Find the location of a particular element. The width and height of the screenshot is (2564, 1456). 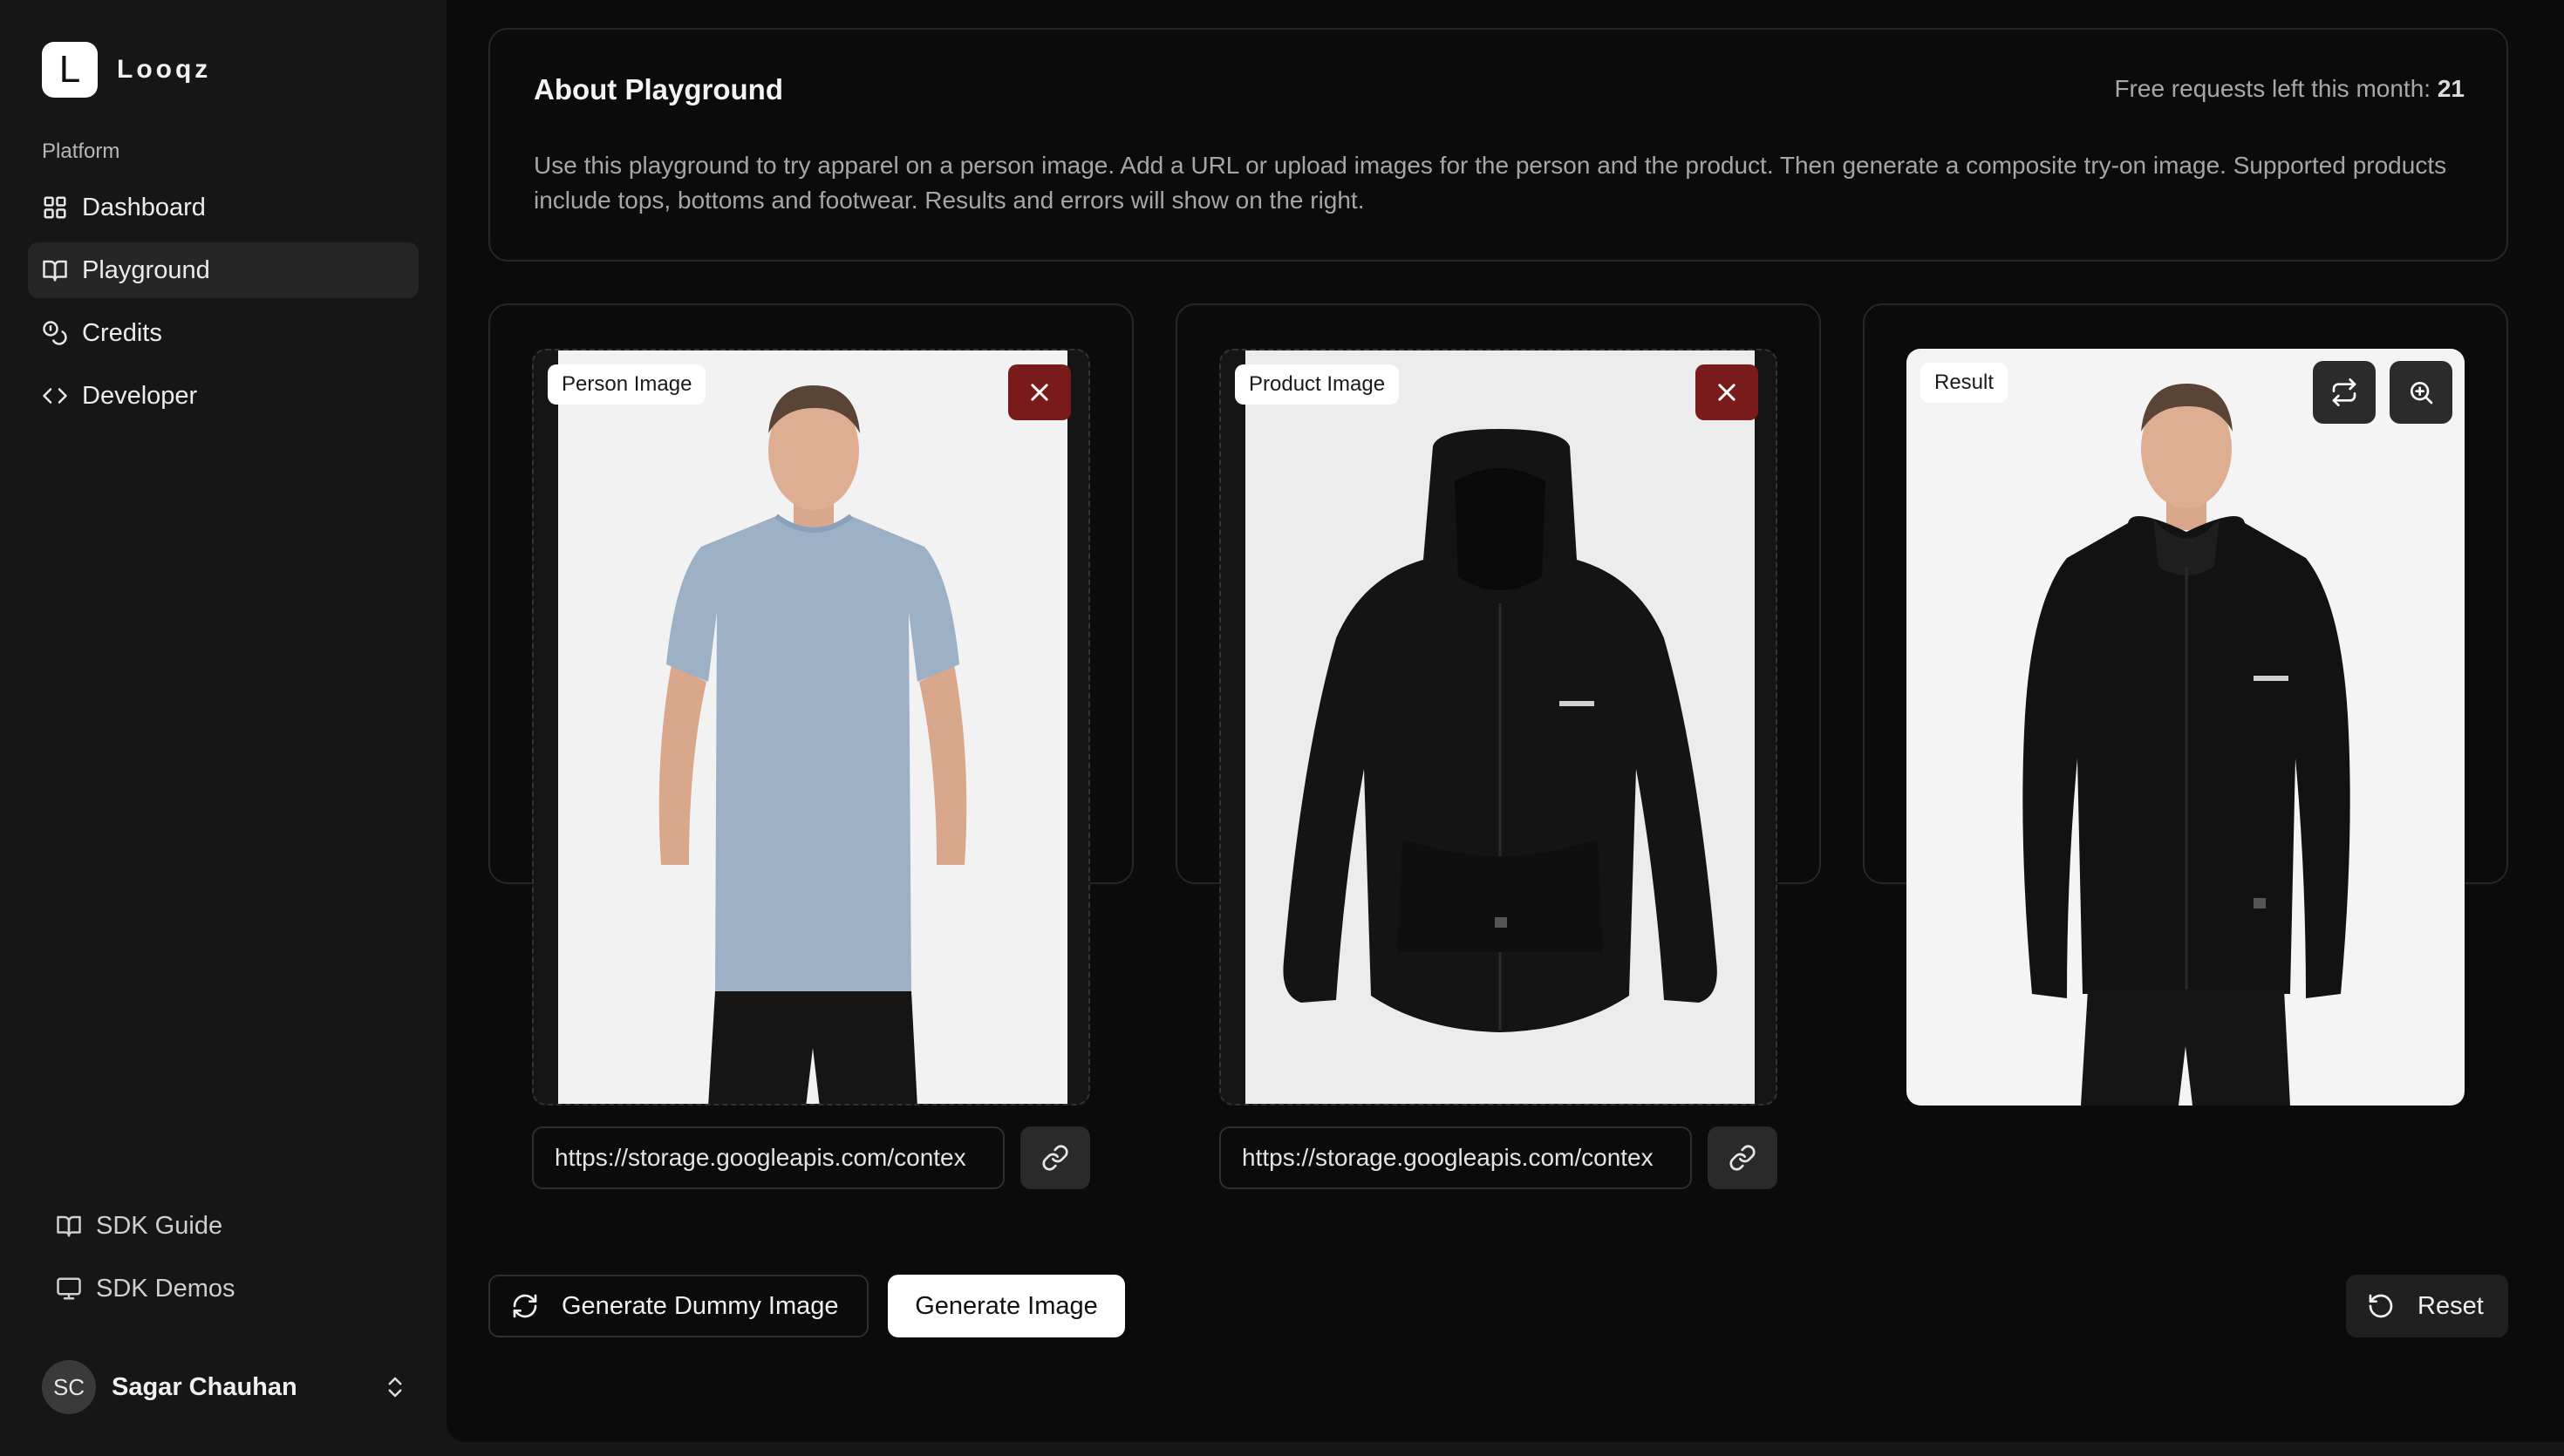

result-image is located at coordinates (2185, 727).